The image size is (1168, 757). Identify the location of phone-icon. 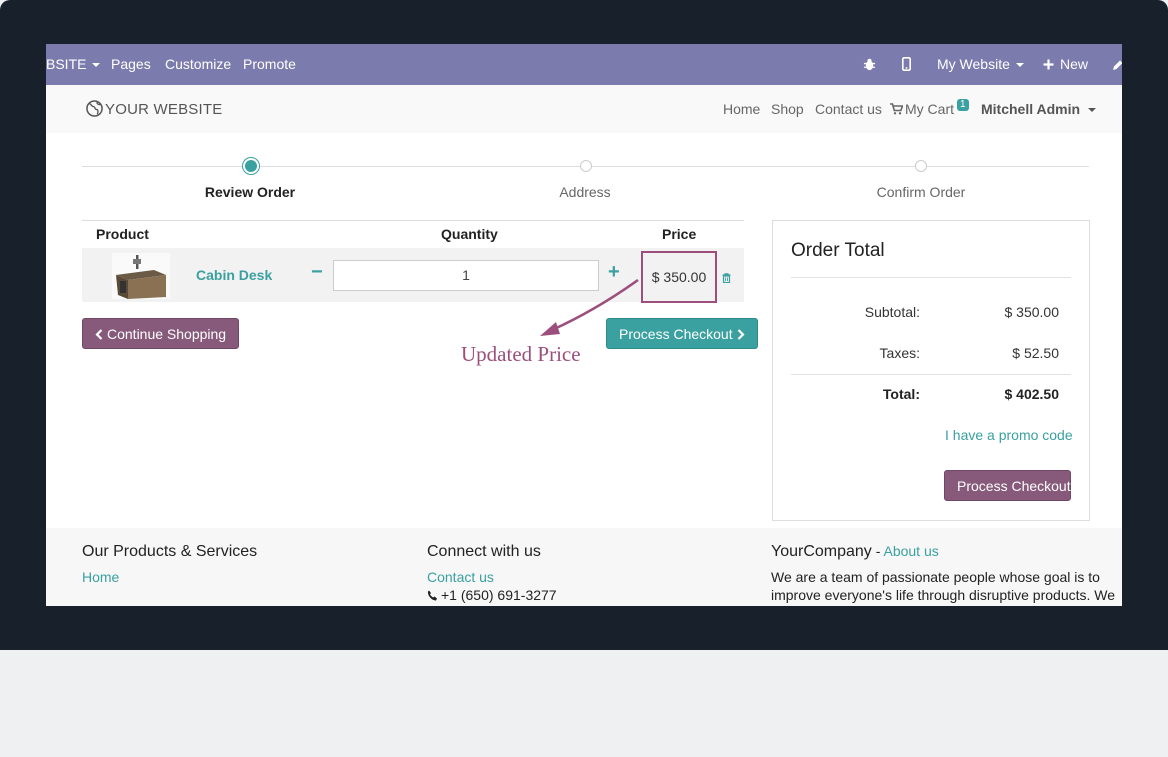
(432, 595).